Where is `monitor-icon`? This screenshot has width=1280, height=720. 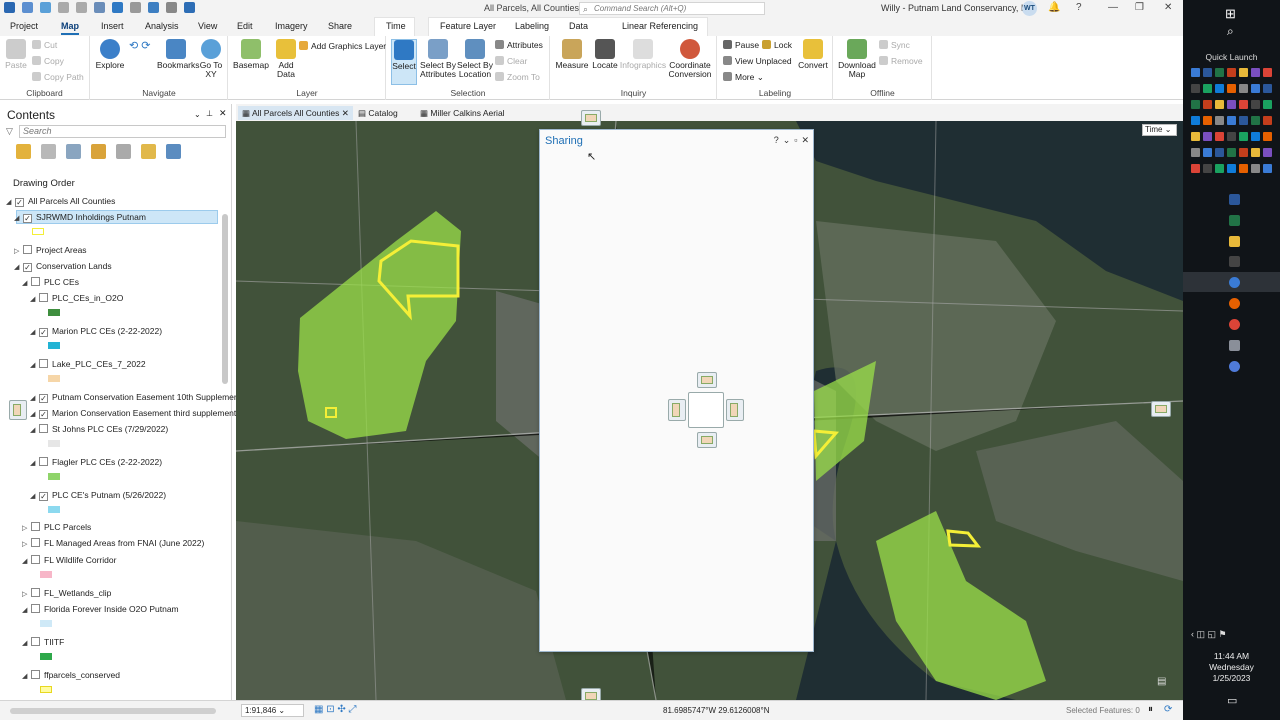
monitor-icon is located at coordinates (1234, 345).